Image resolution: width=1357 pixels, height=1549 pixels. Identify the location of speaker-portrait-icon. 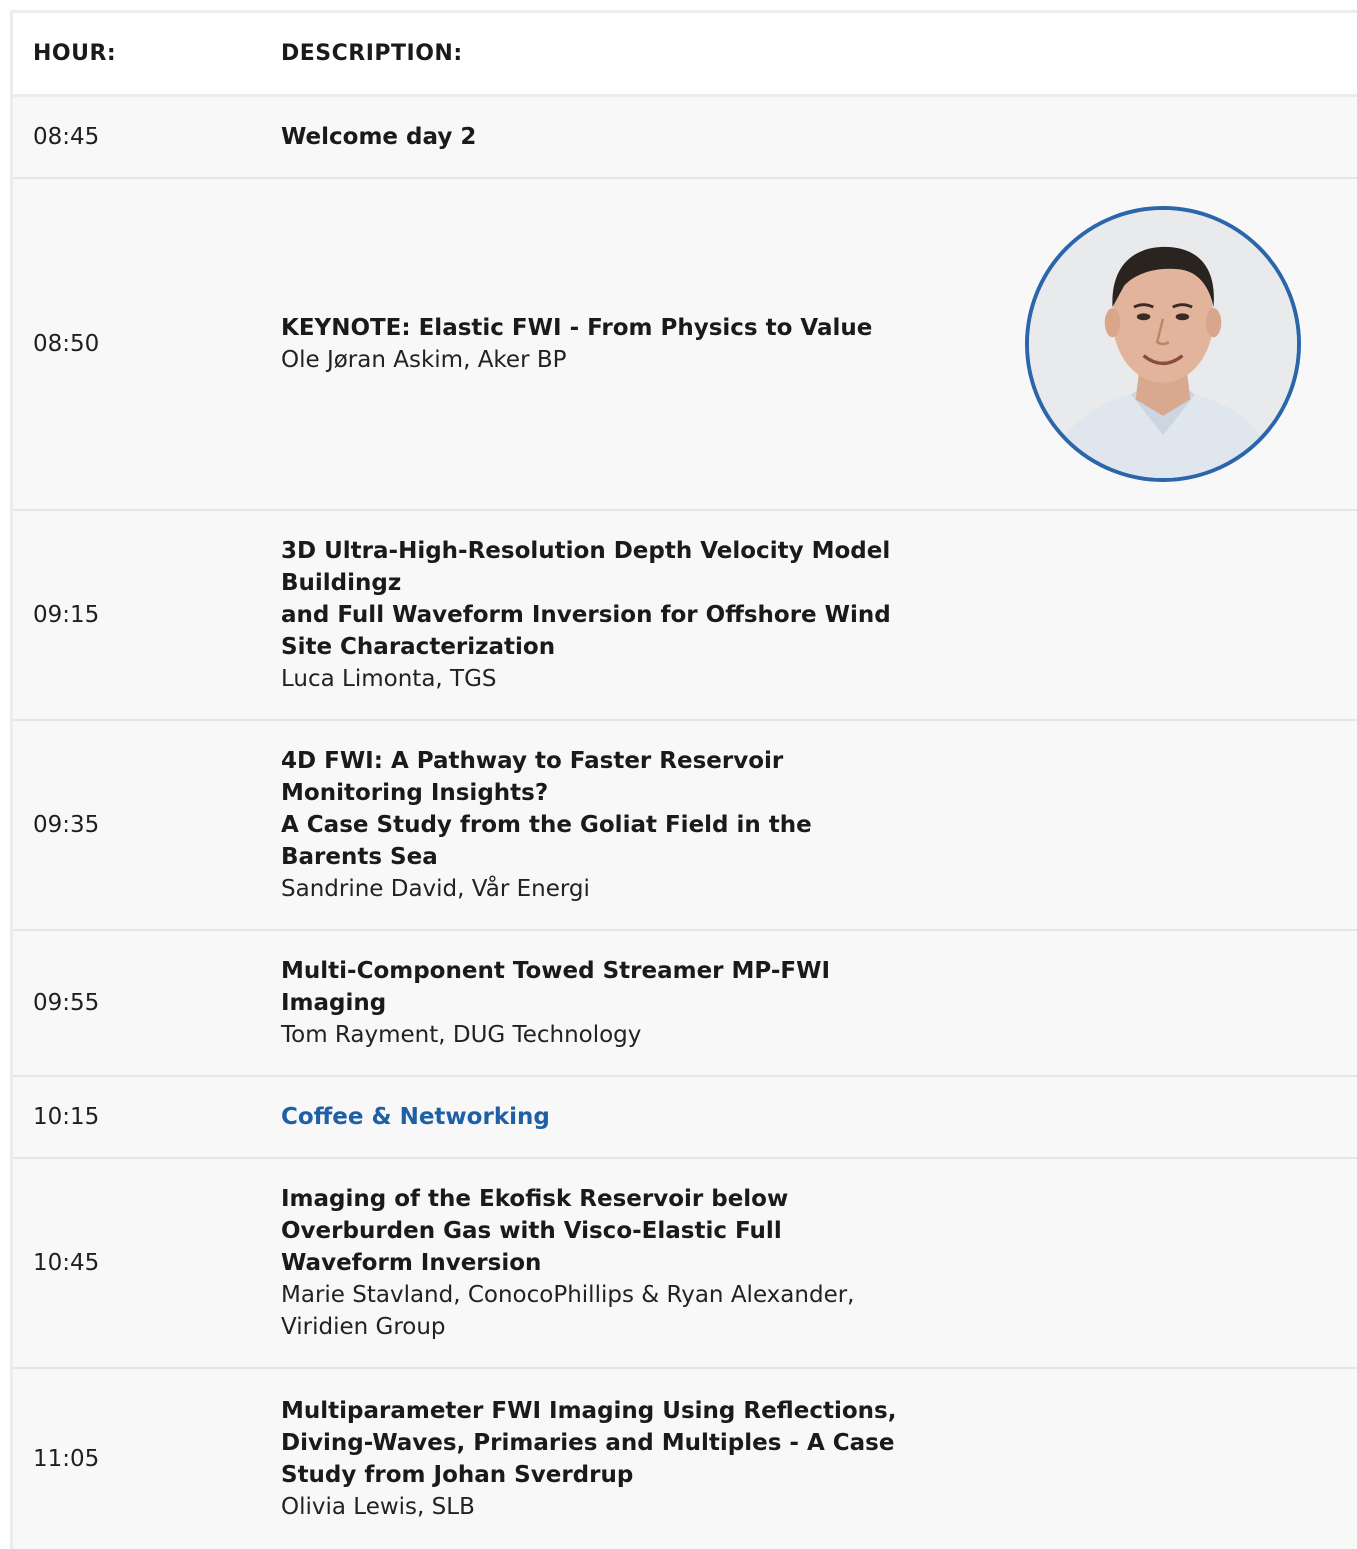
(1163, 344).